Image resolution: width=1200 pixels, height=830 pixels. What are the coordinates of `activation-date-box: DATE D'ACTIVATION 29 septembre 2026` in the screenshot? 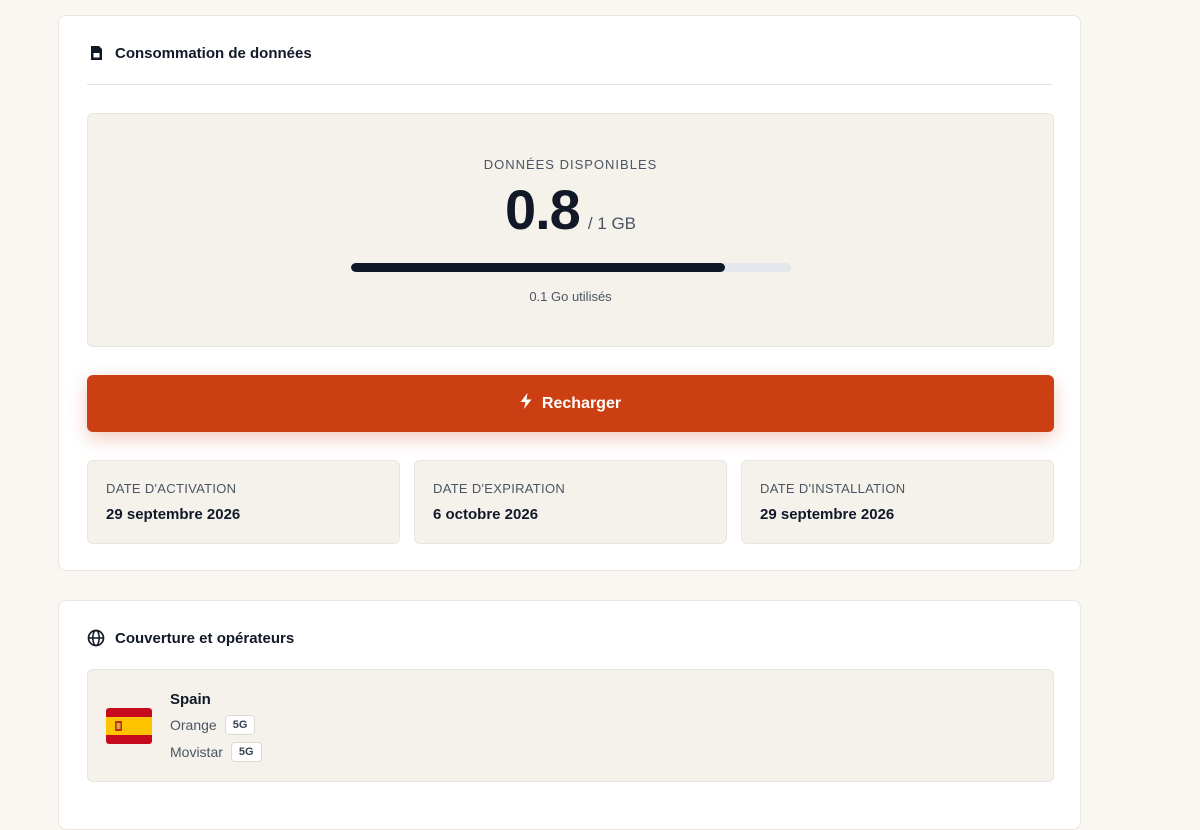 It's located at (243, 502).